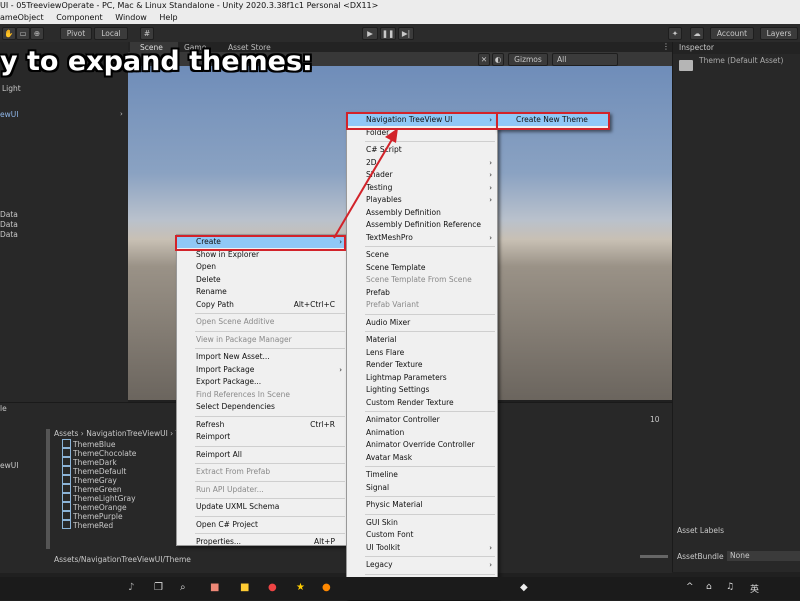  What do you see at coordinates (262, 305) in the screenshot?
I see `menu-item: Copy Path Alt+Ctrl+C` at bounding box center [262, 305].